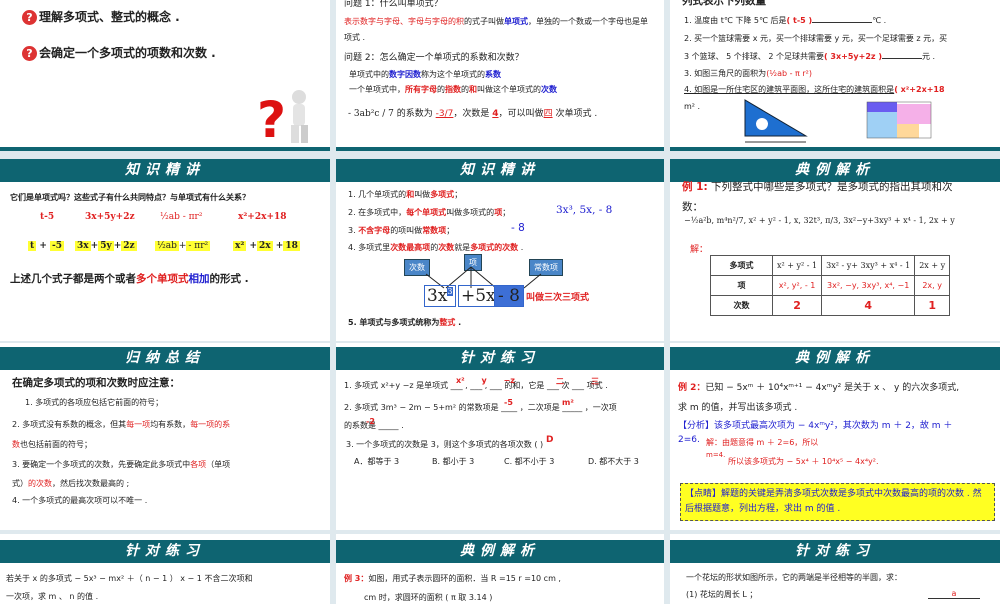 Image resolution: width=1000 pixels, height=604 pixels. What do you see at coordinates (595, 381) in the screenshot?
I see `answer: 三` at bounding box center [595, 381].